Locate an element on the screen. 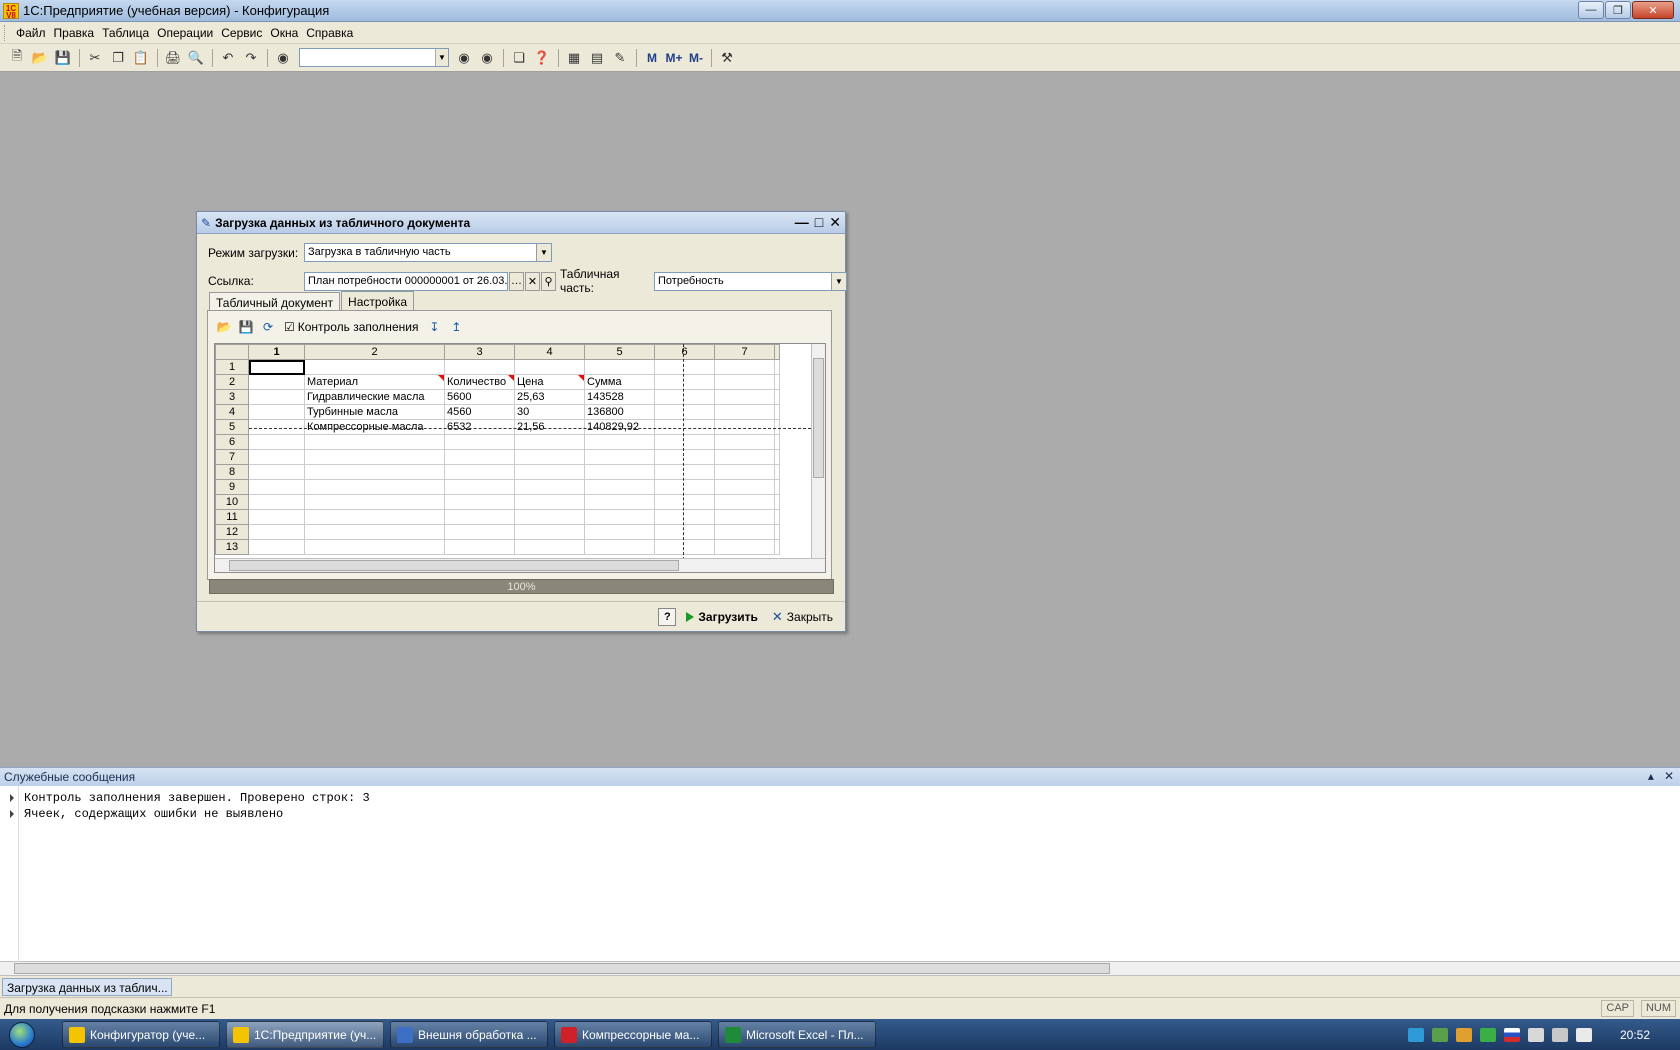  windows-icon: ❏ is located at coordinates (519, 58).